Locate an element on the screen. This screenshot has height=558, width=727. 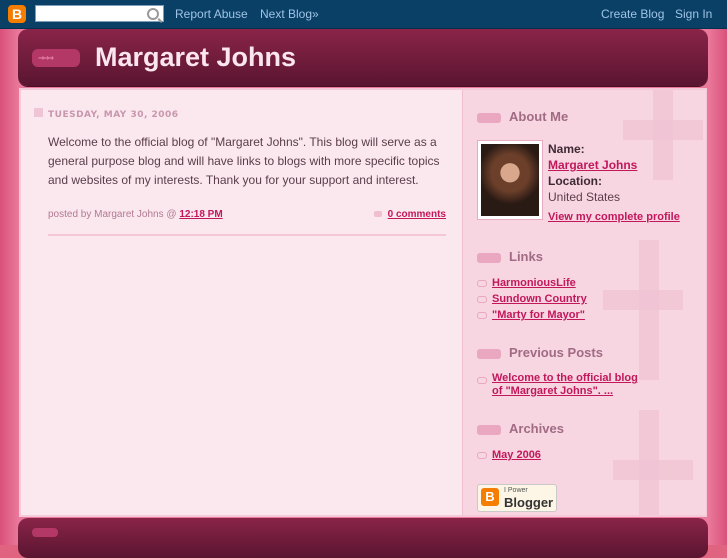
sign-in-link: Sign In is located at coordinates (693, 14).